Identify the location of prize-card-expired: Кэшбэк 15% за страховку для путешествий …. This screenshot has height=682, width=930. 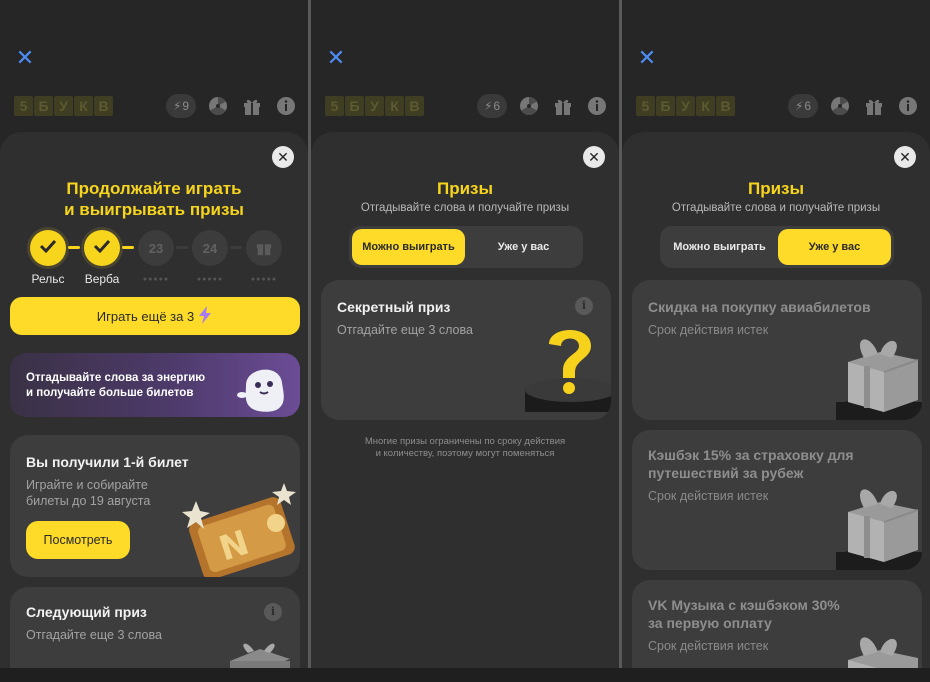
(777, 500).